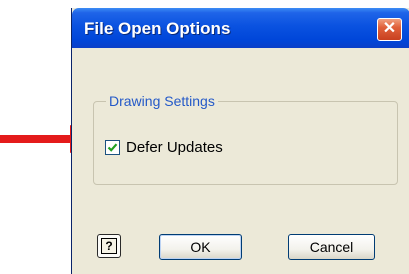 Image resolution: width=409 pixels, height=274 pixels. What do you see at coordinates (157, 28) in the screenshot?
I see `dialog-title: File Open Options` at bounding box center [157, 28].